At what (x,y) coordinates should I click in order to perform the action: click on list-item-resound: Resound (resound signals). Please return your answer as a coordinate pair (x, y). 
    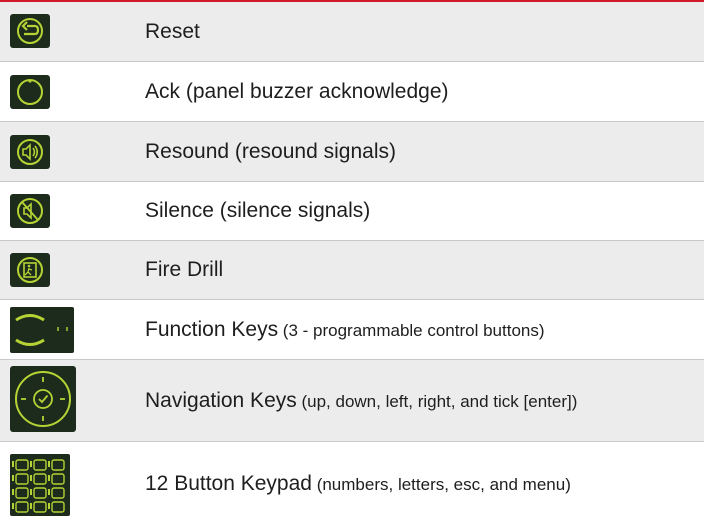
    Looking at the image, I should click on (352, 152).